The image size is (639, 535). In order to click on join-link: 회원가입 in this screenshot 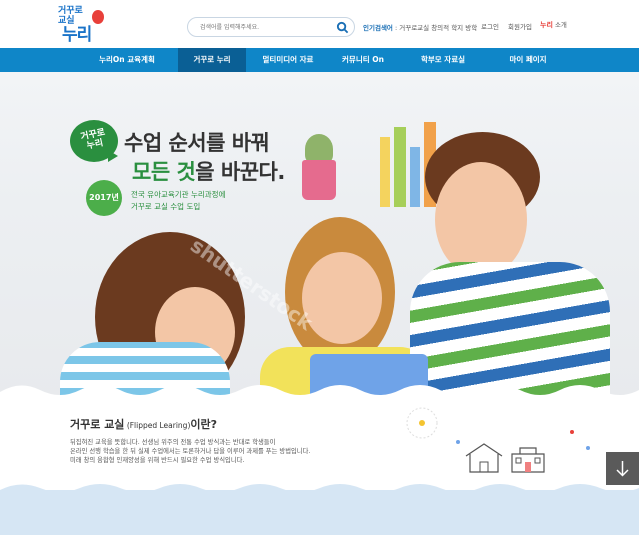, I will do `click(520, 26)`.